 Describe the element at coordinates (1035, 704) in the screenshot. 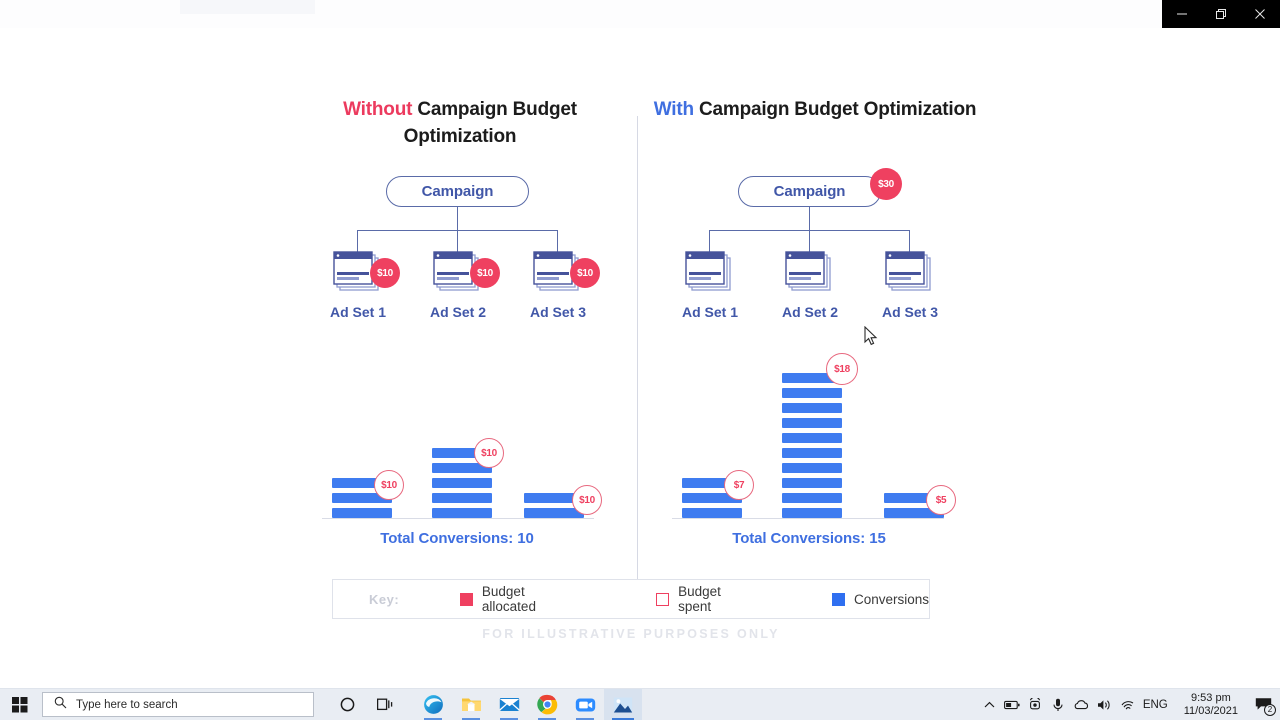

I see `webcam-icon` at that location.